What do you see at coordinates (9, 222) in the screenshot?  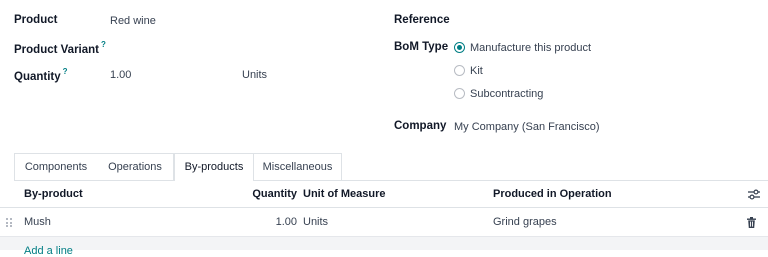 I see `drag-handle-icon` at bounding box center [9, 222].